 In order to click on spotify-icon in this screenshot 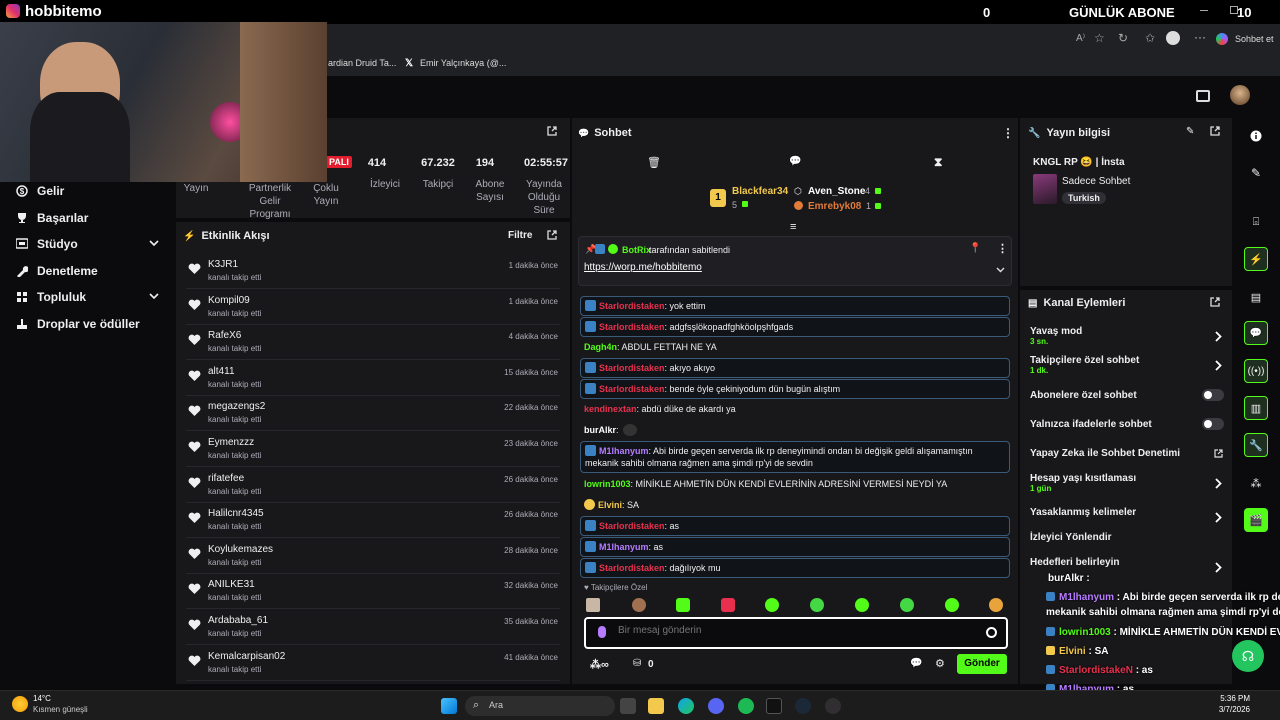, I will do `click(746, 706)`.